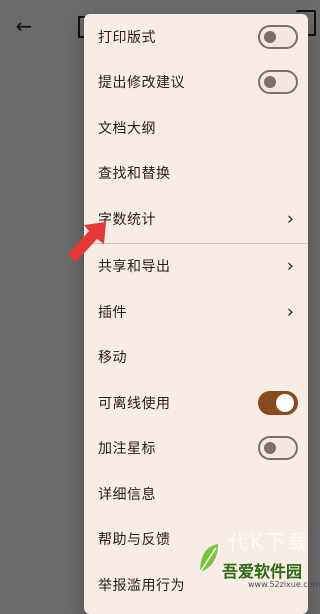 The image size is (320, 614). What do you see at coordinates (134, 174) in the screenshot?
I see `menu-item-label: 查找和替换` at bounding box center [134, 174].